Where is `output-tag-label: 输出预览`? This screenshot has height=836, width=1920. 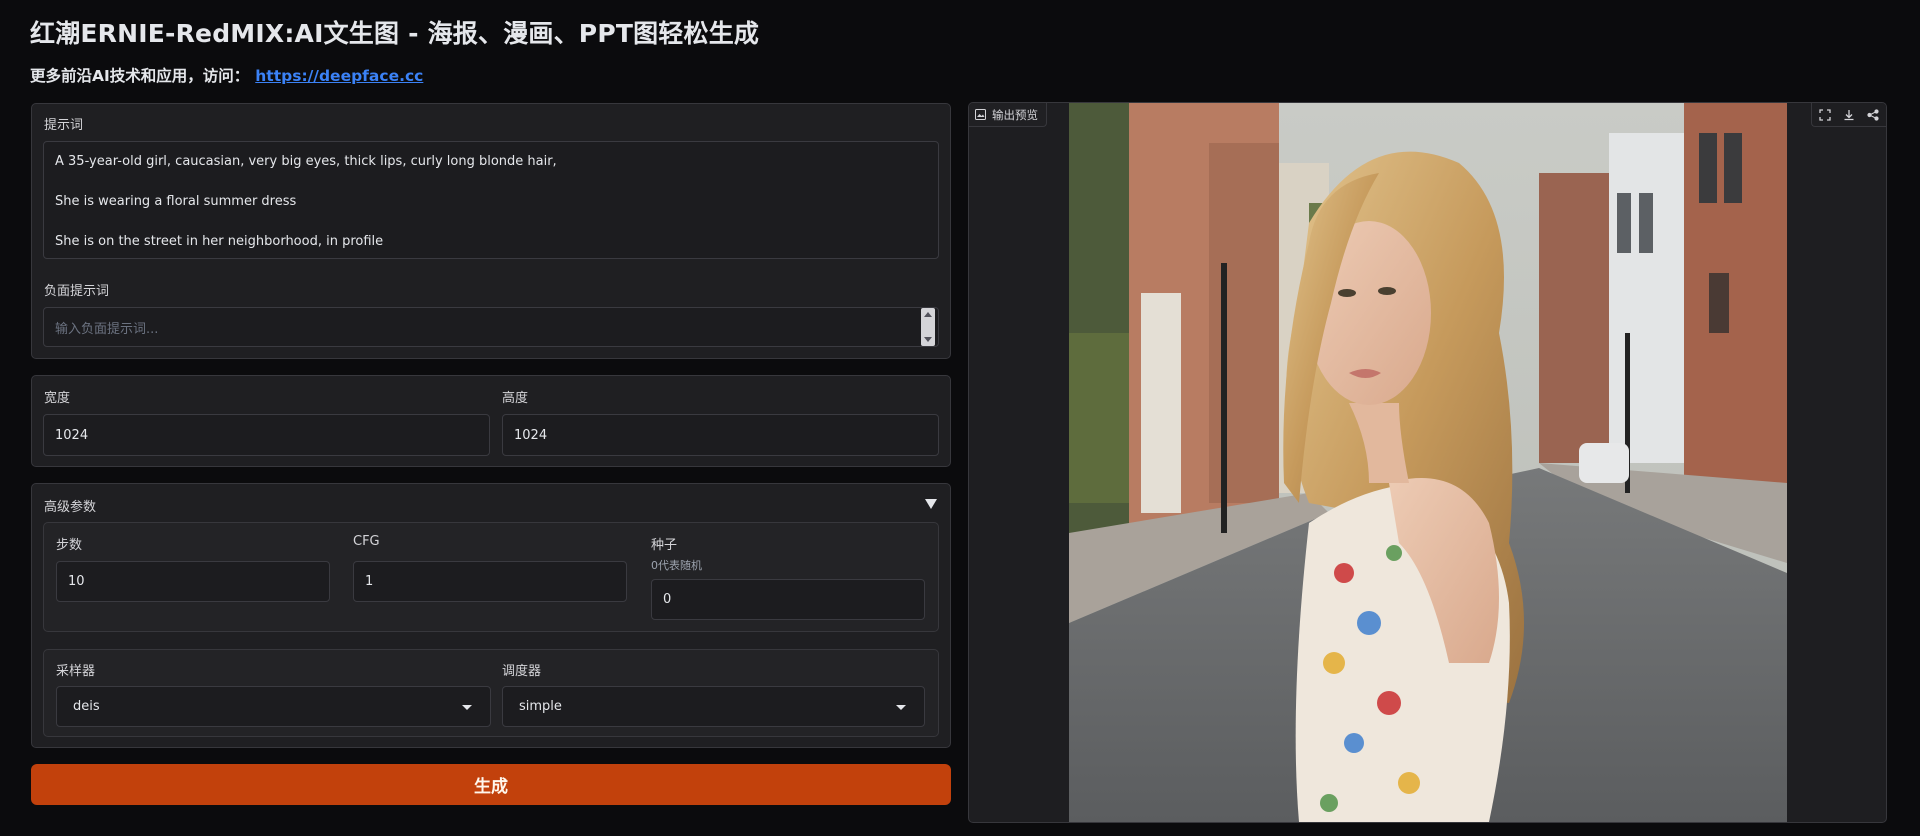
output-tag-label: 输出预览 is located at coordinates (1015, 114).